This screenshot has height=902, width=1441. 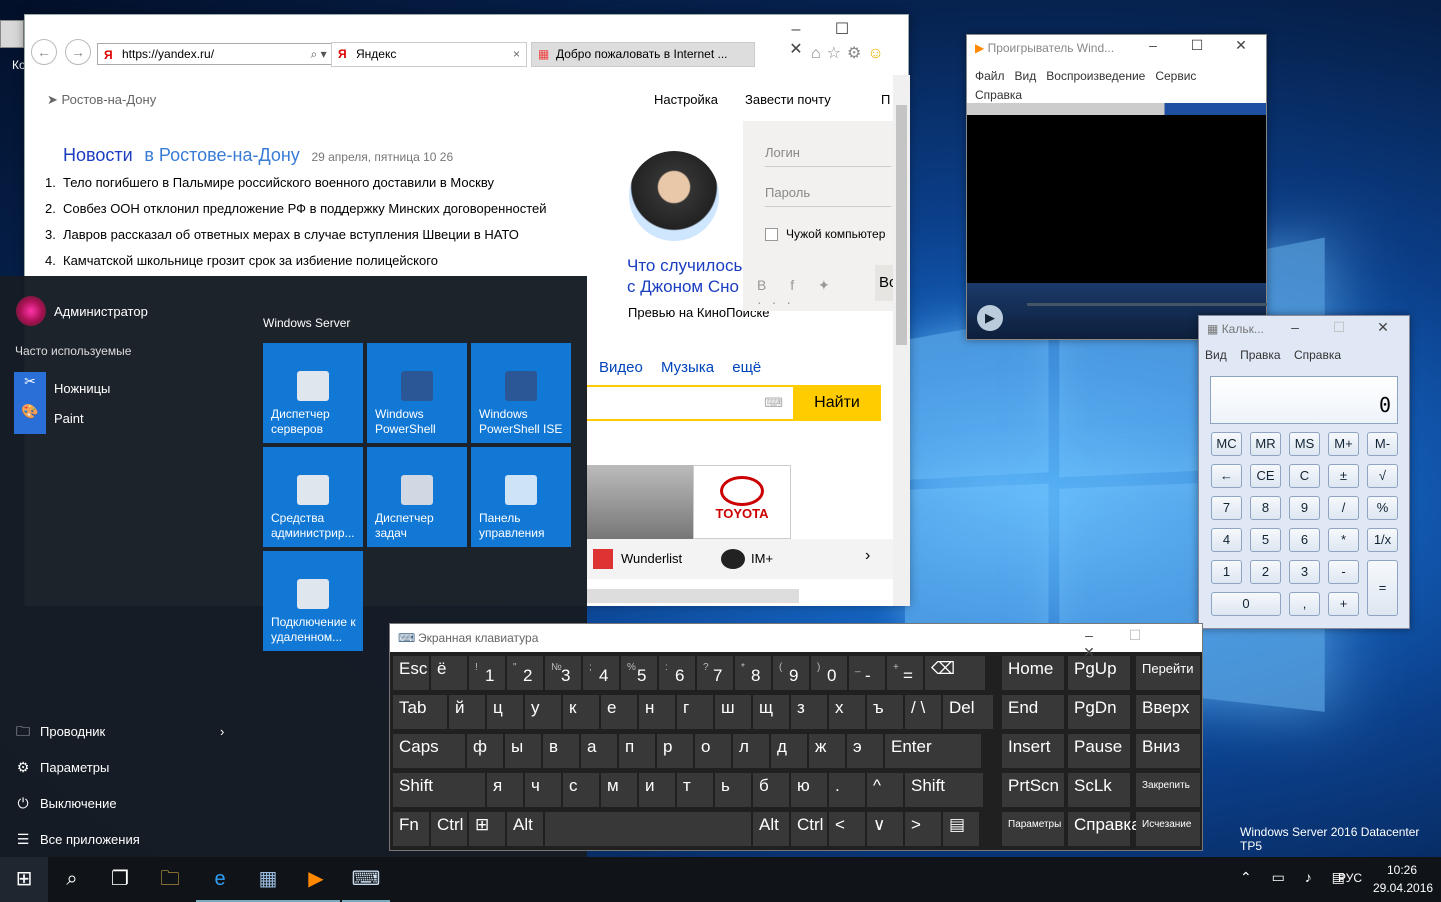 What do you see at coordinates (1033, 751) in the screenshot?
I see `osk-nav-key: Insert` at bounding box center [1033, 751].